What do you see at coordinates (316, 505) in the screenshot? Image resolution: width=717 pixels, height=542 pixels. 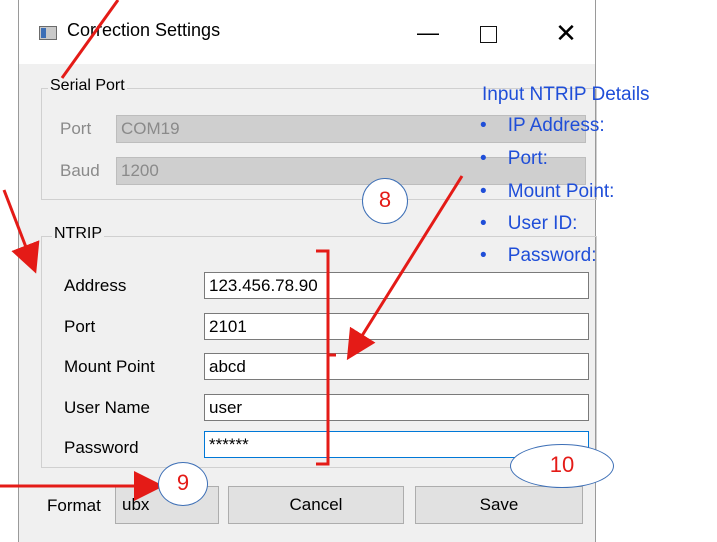 I see `cancel-button: Cancel` at bounding box center [316, 505].